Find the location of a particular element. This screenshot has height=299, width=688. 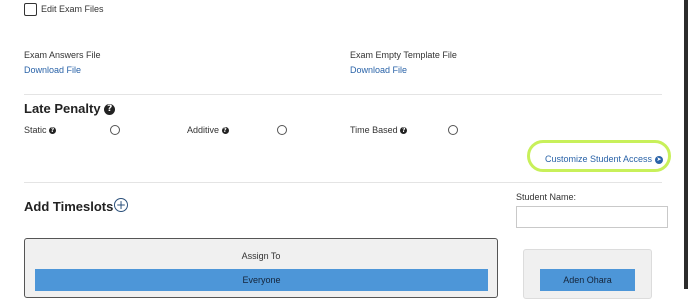

penalty-option-label: Static is located at coordinates (35, 130).